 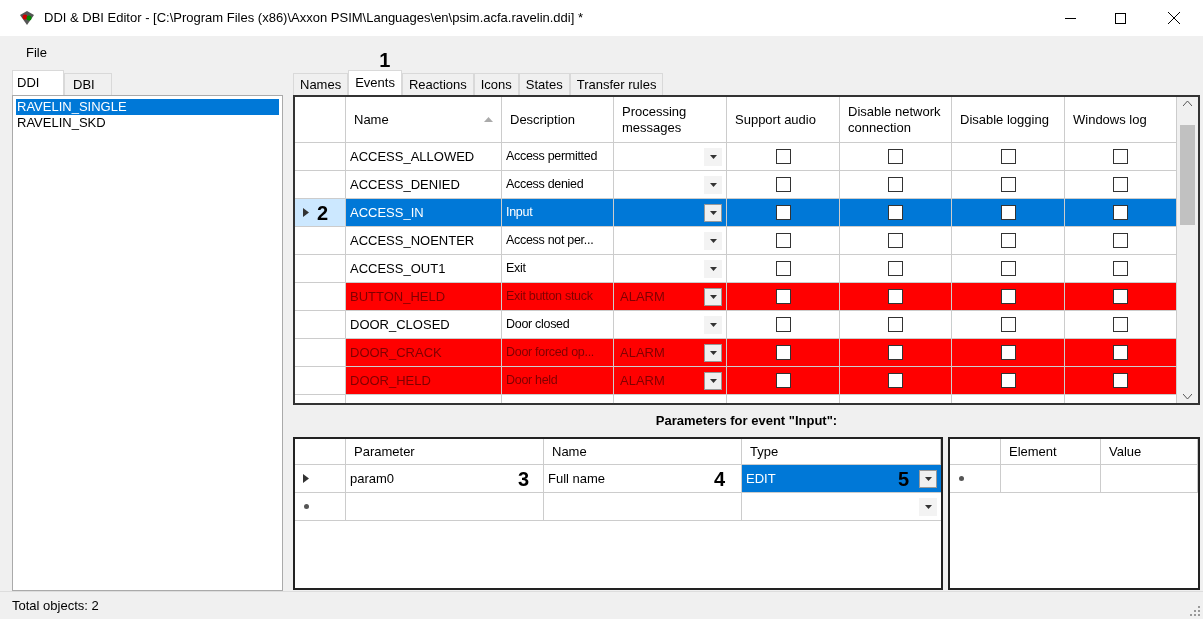 What do you see at coordinates (746, 421) in the screenshot?
I see `parameters-title: Parameters for event "Input":` at bounding box center [746, 421].